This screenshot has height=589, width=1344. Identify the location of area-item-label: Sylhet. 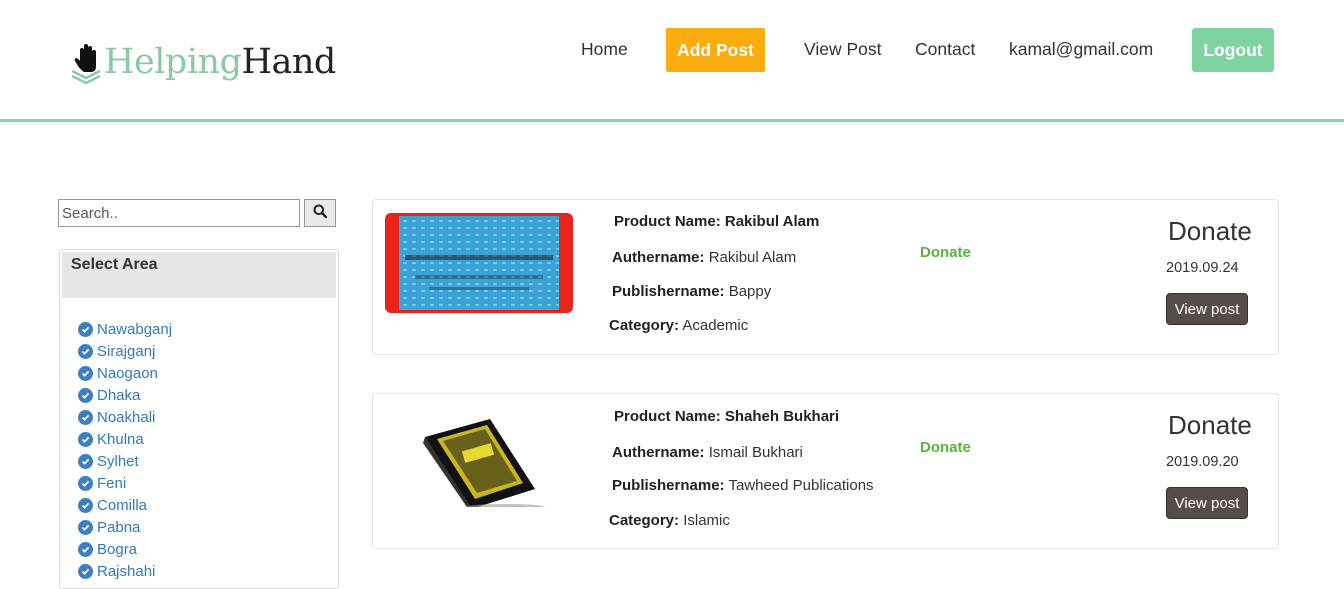
(118, 461).